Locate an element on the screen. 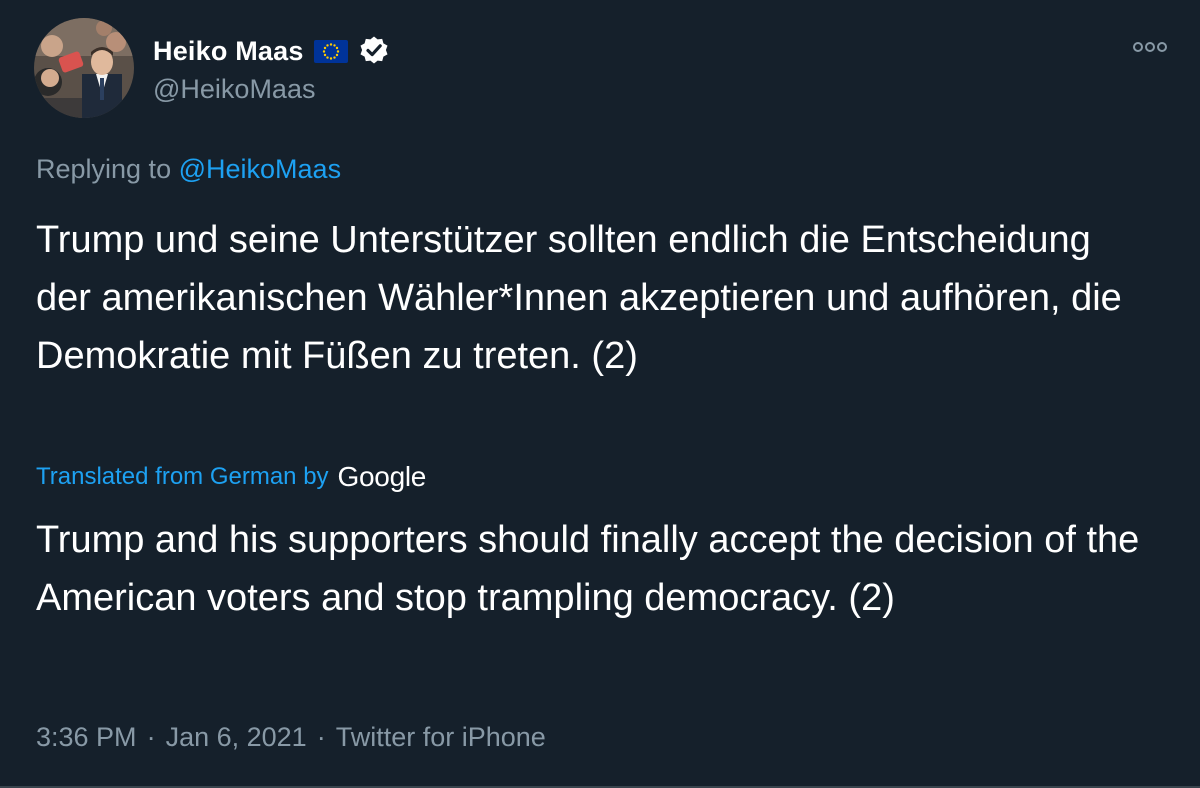 Image resolution: width=1200 pixels, height=788 pixels. eu-flag-icon is located at coordinates (330, 51).